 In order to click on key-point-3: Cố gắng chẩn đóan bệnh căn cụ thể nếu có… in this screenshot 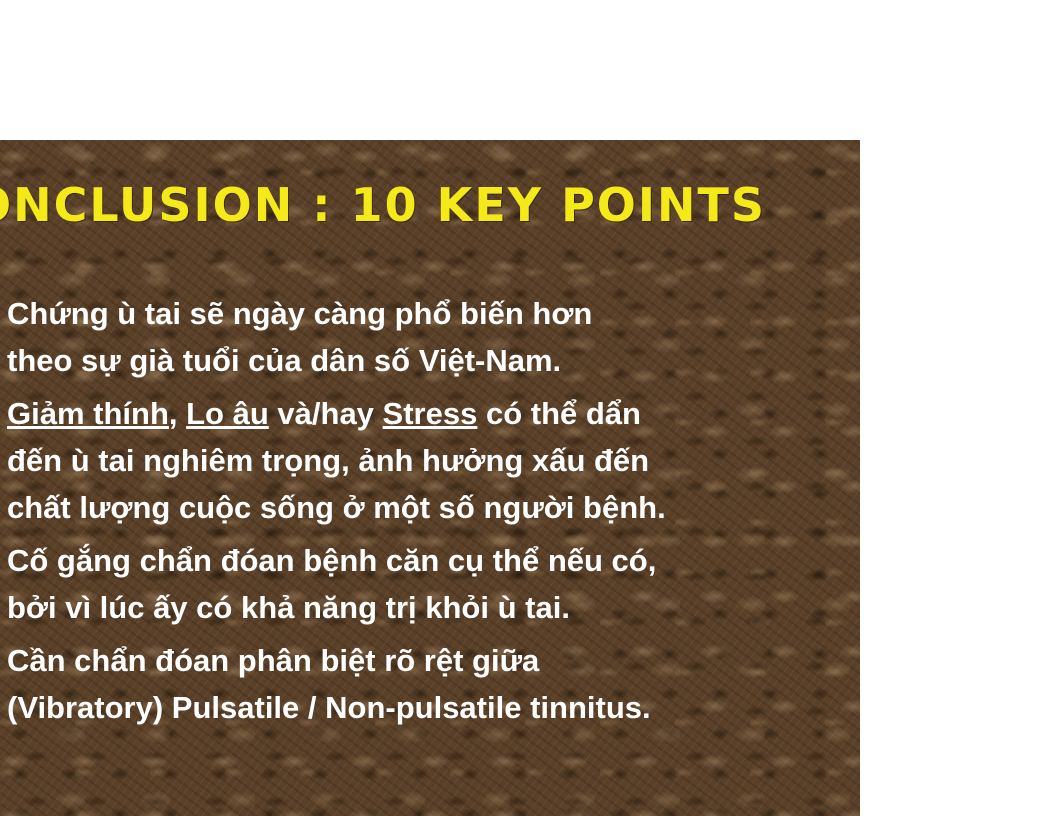, I will do `click(432, 584)`.